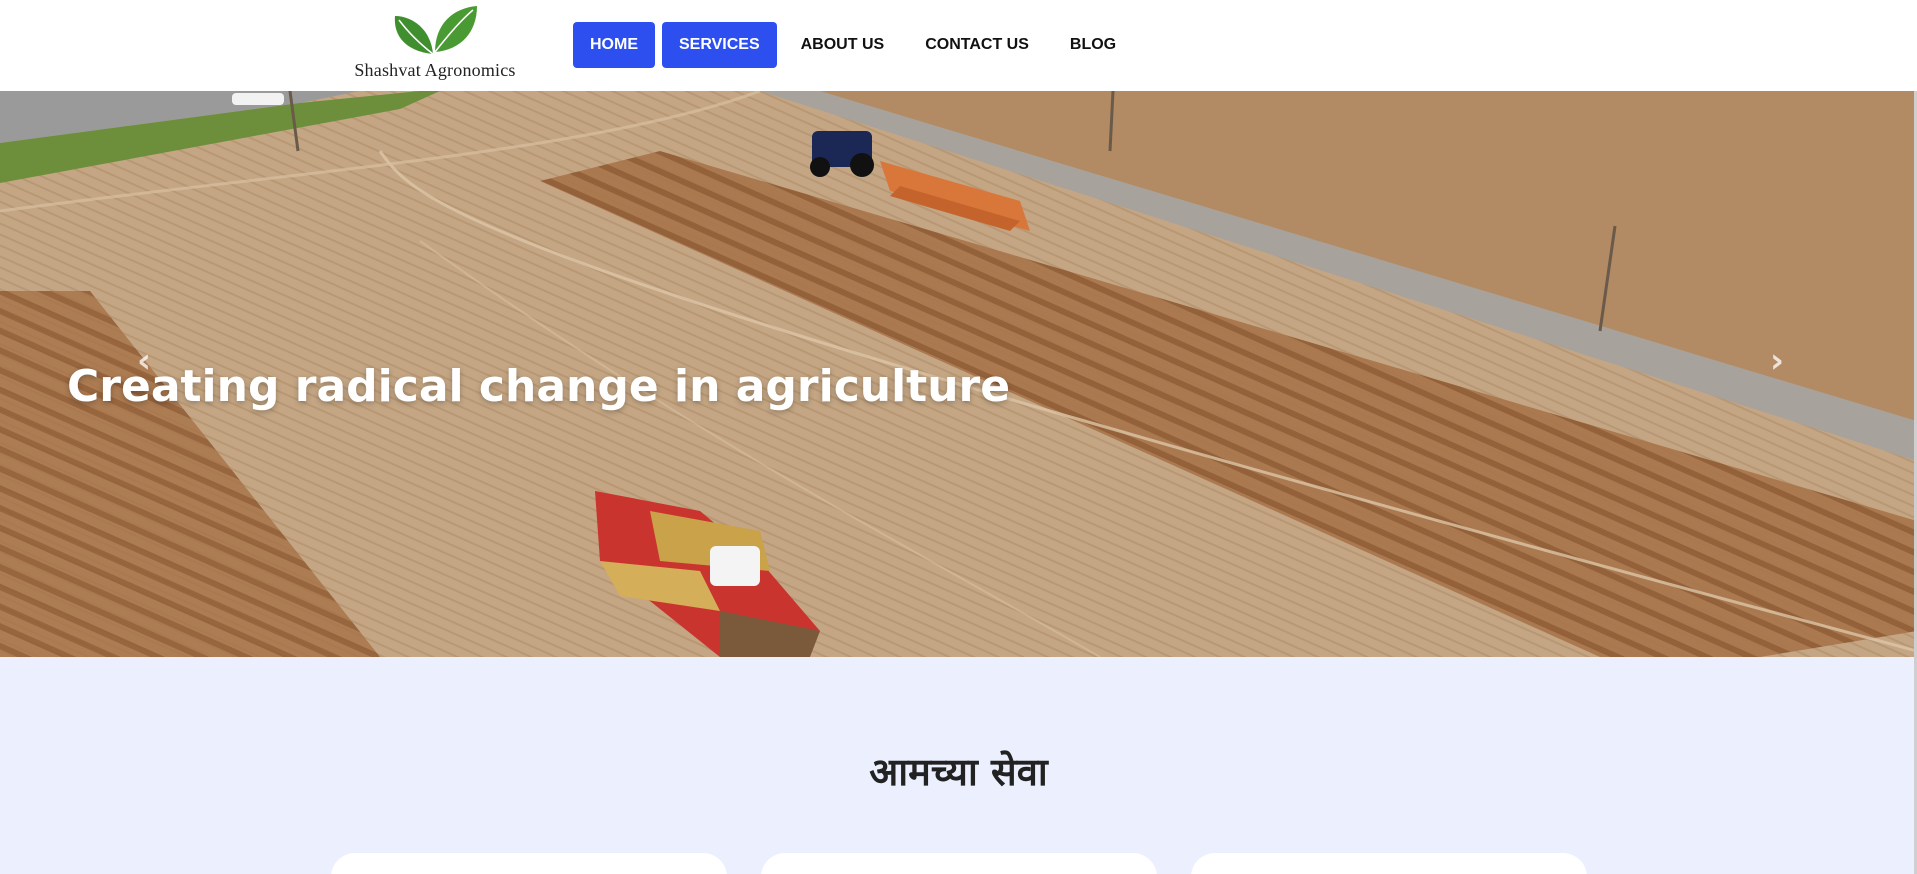 The width and height of the screenshot is (1917, 874). I want to click on leaf-logo-icon, so click(435, 30).